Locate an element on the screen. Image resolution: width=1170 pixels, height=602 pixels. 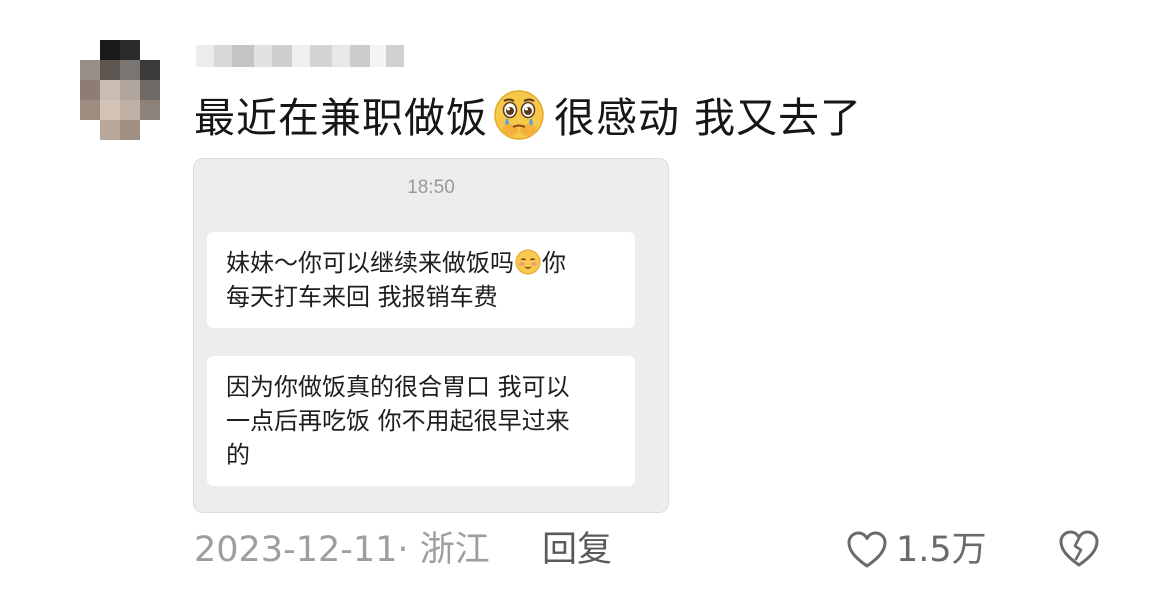
comment-meta: 2023-12-11· 浙江 is located at coordinates (342, 550).